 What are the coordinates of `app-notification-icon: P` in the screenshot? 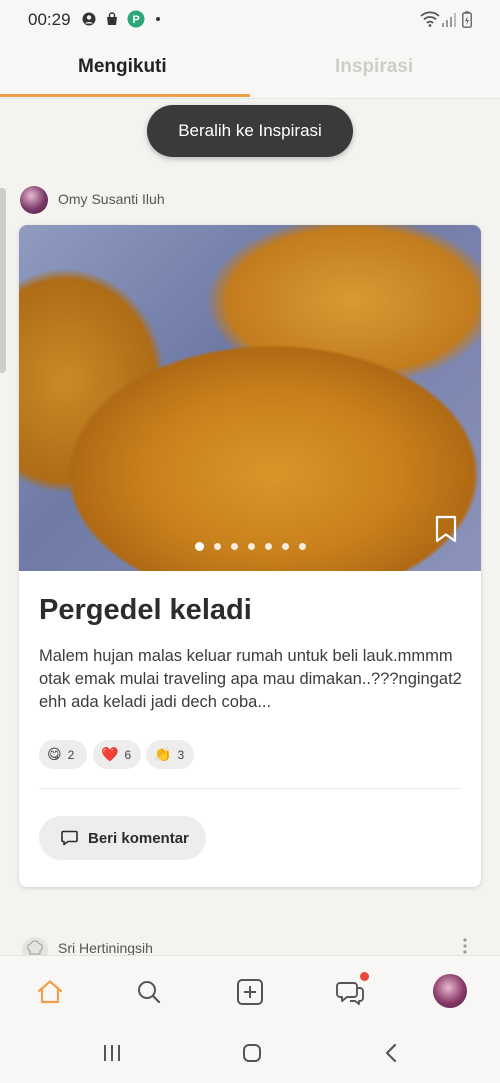 It's located at (136, 19).